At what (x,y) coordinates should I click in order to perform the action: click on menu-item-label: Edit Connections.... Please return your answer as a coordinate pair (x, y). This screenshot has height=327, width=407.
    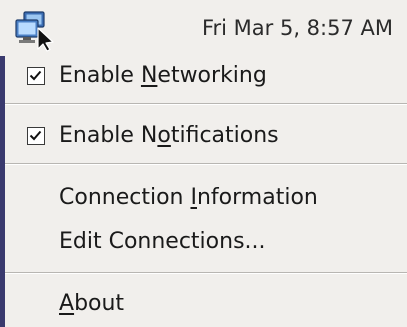
    Looking at the image, I should click on (162, 241).